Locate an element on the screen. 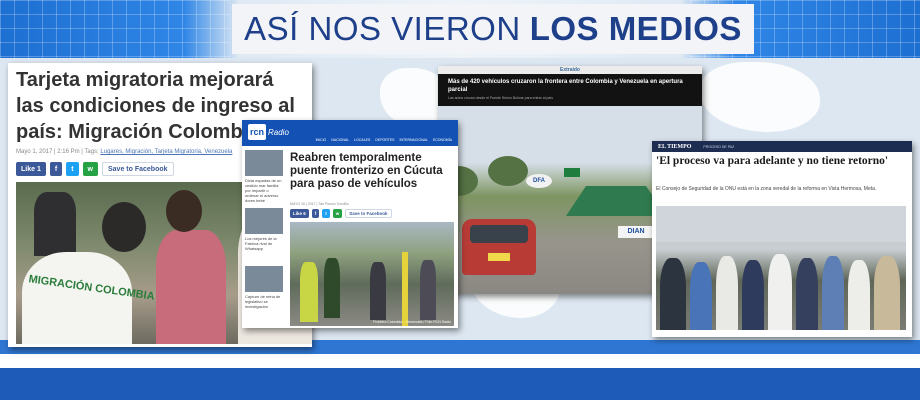 The image size is (920, 400). banner-pattern-left is located at coordinates (115, 29).